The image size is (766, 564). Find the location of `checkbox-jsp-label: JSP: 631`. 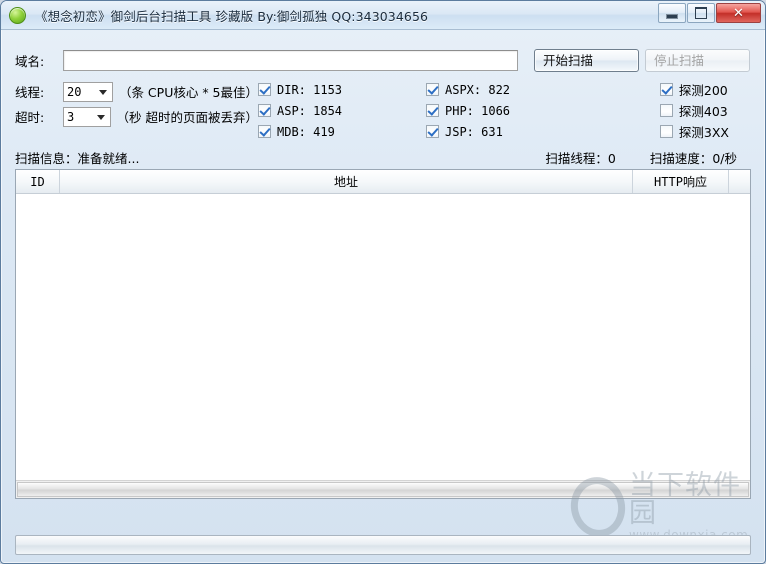

checkbox-jsp-label: JSP: 631 is located at coordinates (474, 131).